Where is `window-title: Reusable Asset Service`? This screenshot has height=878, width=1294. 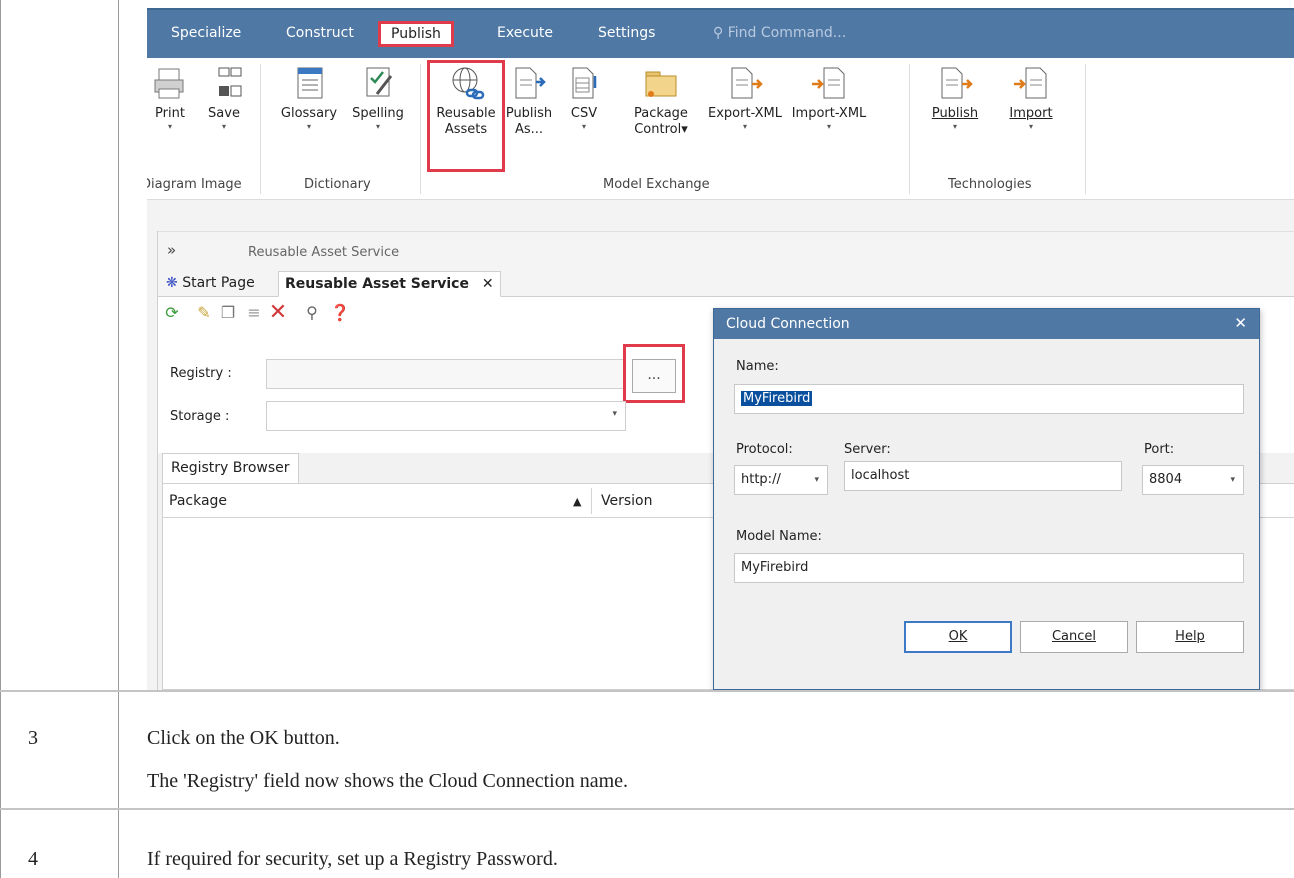 window-title: Reusable Asset Service is located at coordinates (324, 252).